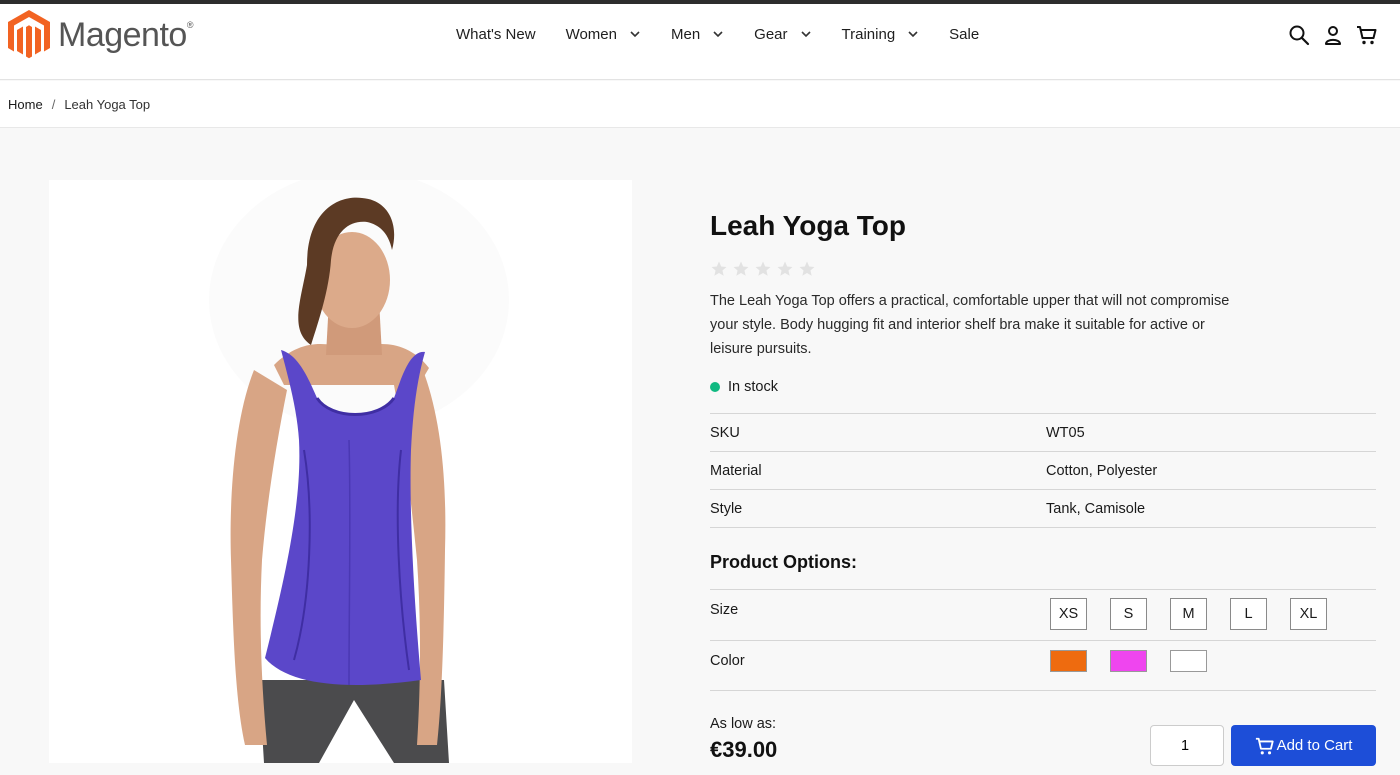 The width and height of the screenshot is (1400, 775). I want to click on breadcrumb-bar: Home / Leah Yoga Top, so click(700, 104).